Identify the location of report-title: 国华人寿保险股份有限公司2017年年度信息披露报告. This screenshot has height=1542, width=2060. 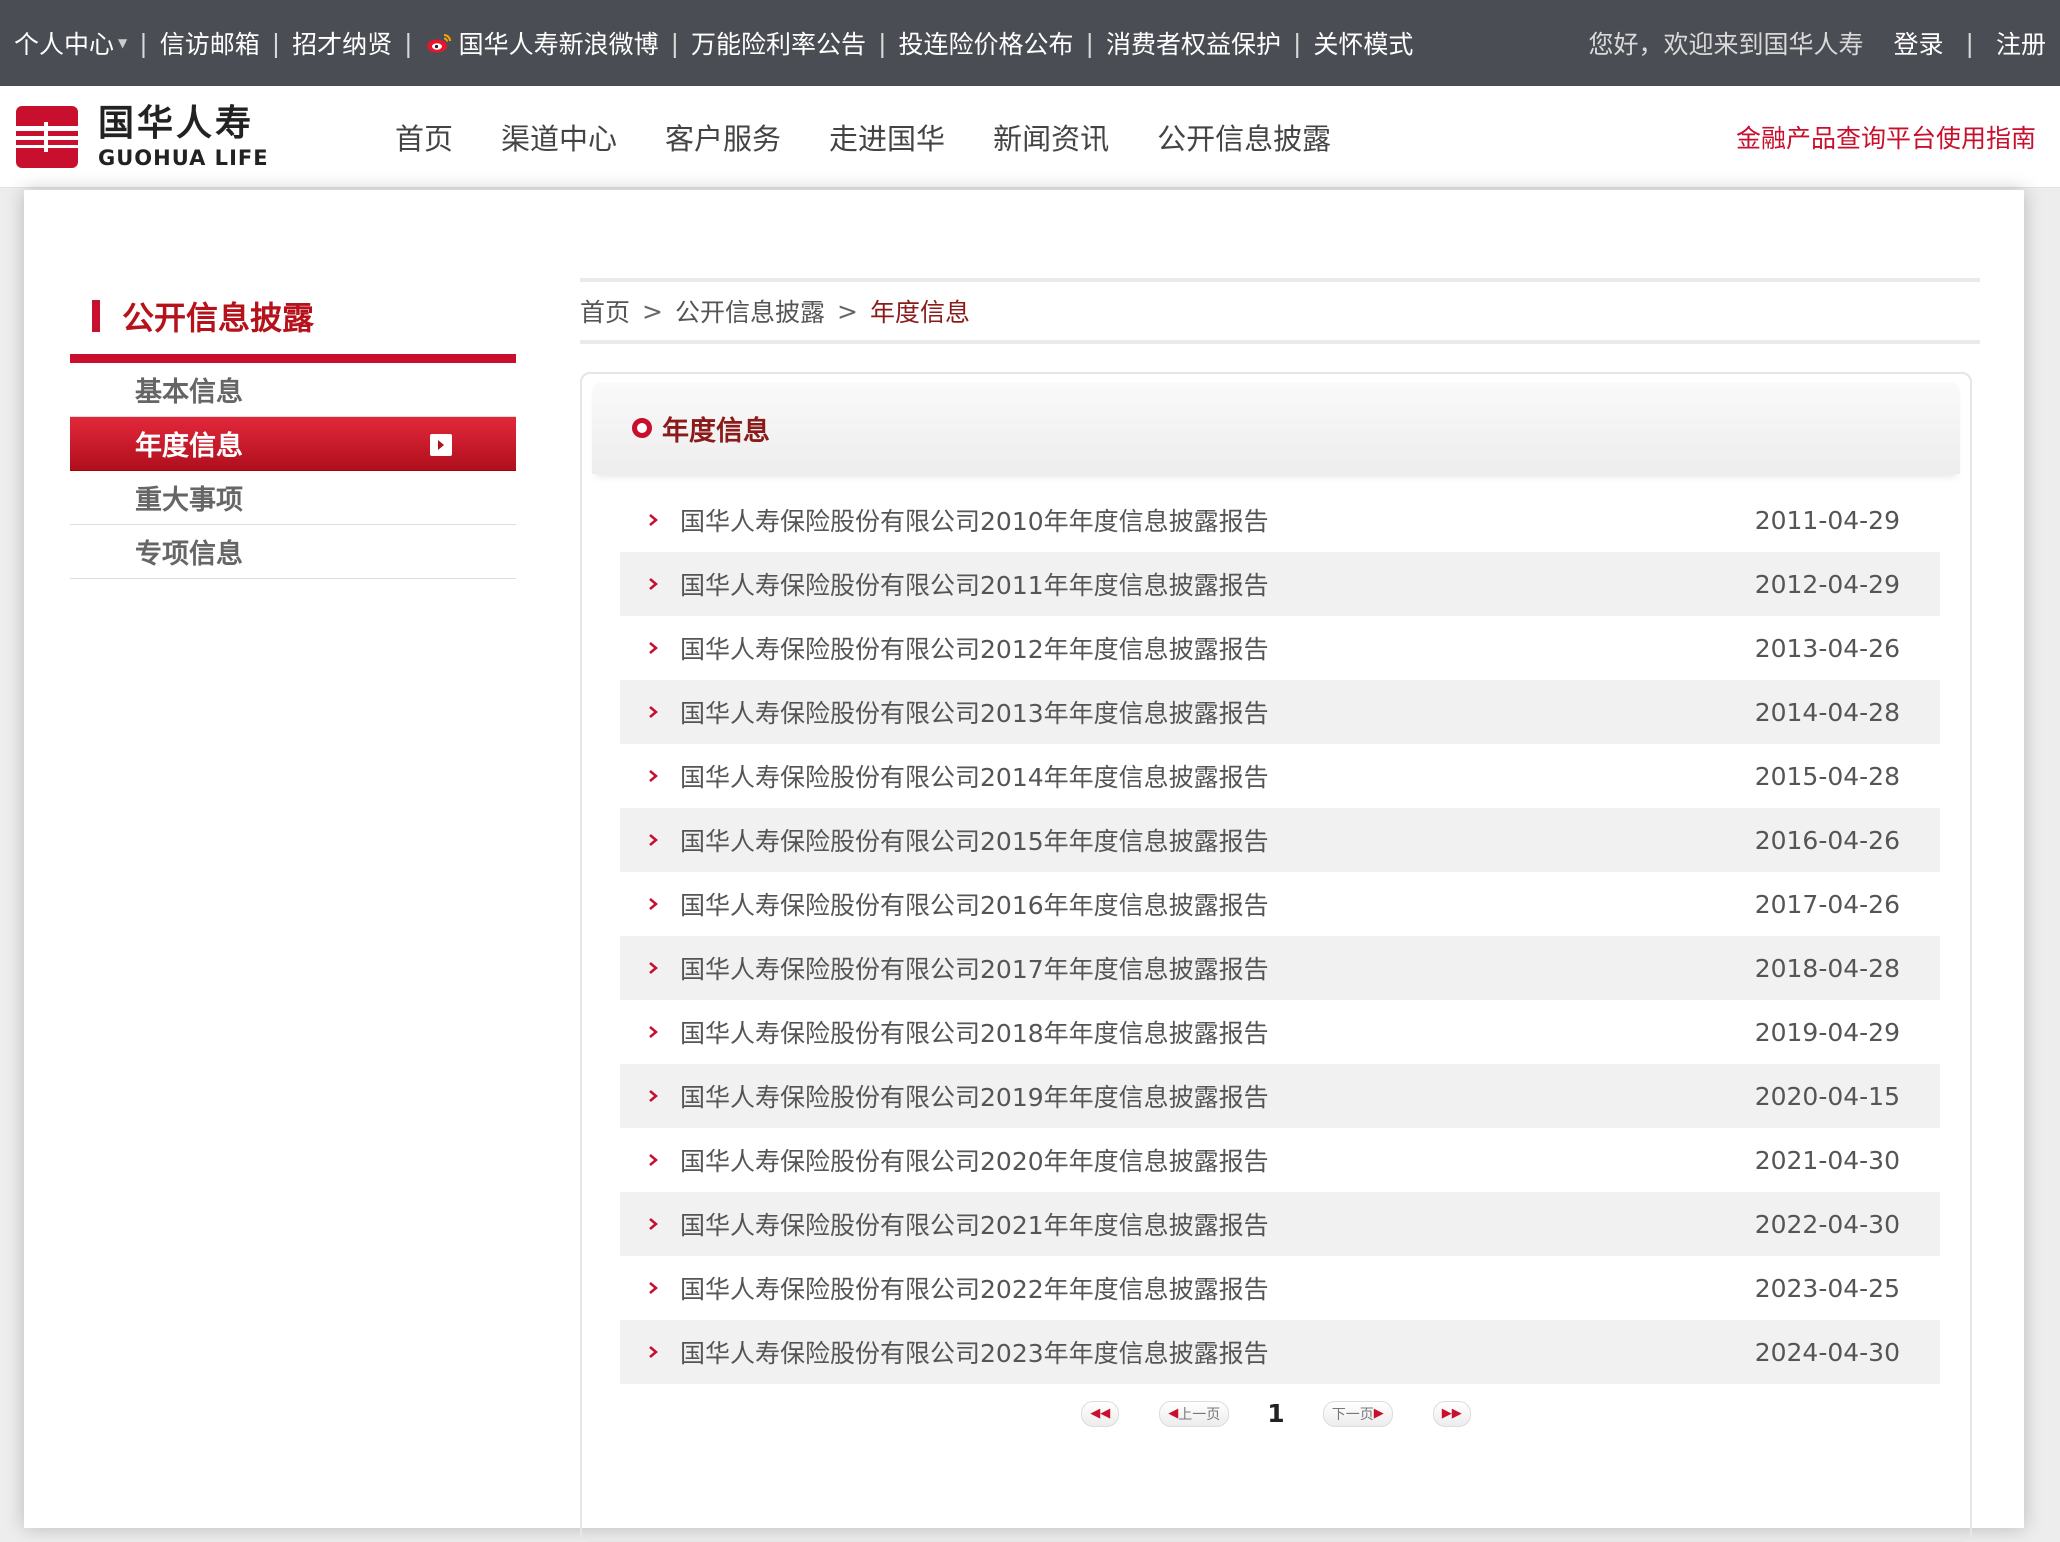
(1217, 968).